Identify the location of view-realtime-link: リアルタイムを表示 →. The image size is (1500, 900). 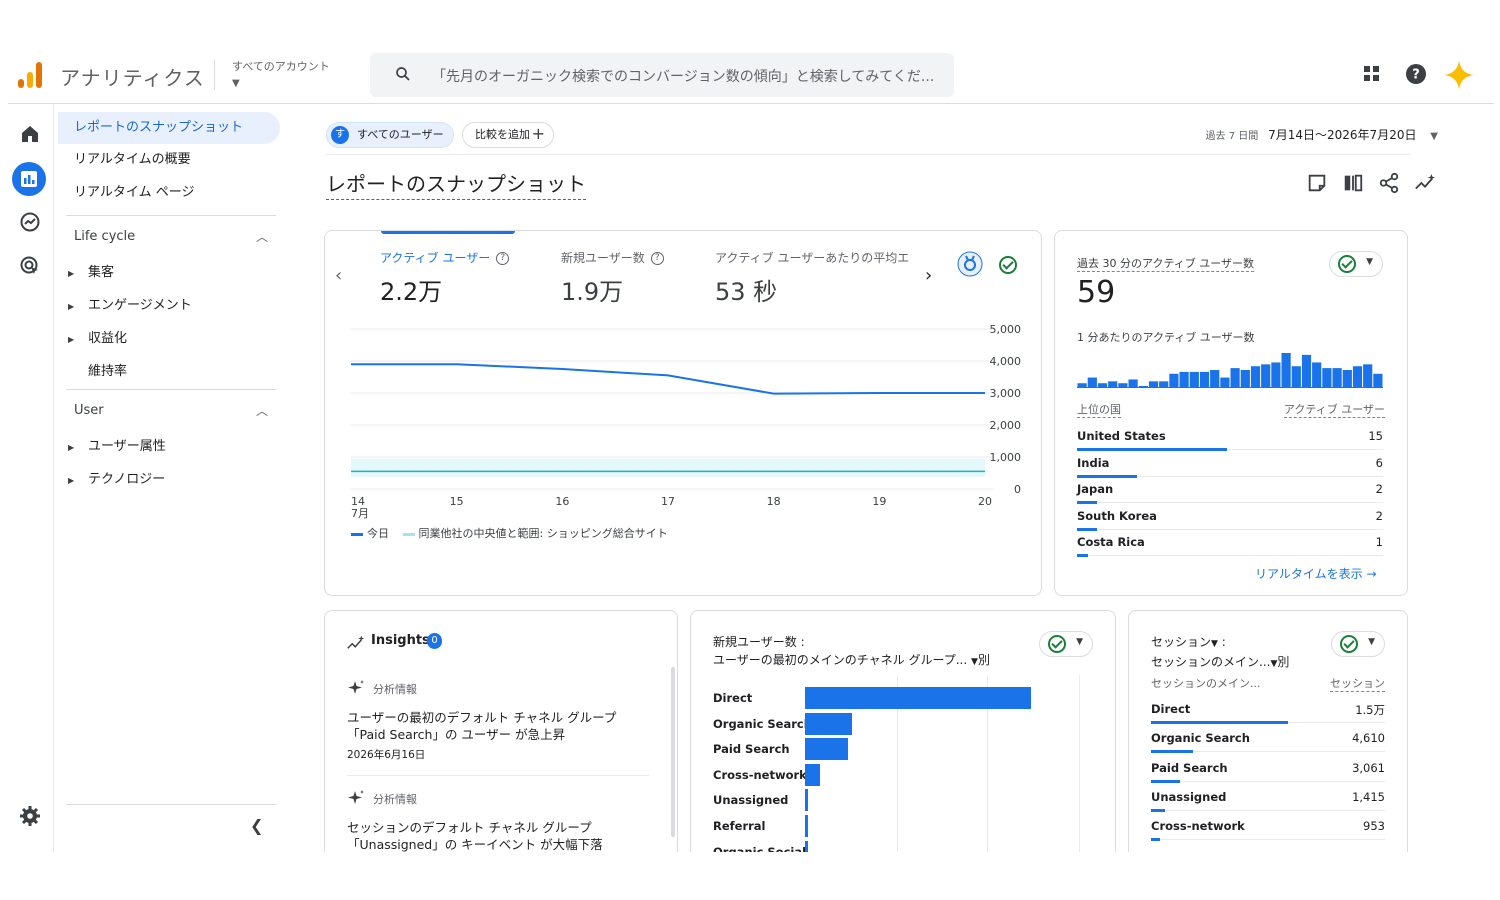
(1316, 573).